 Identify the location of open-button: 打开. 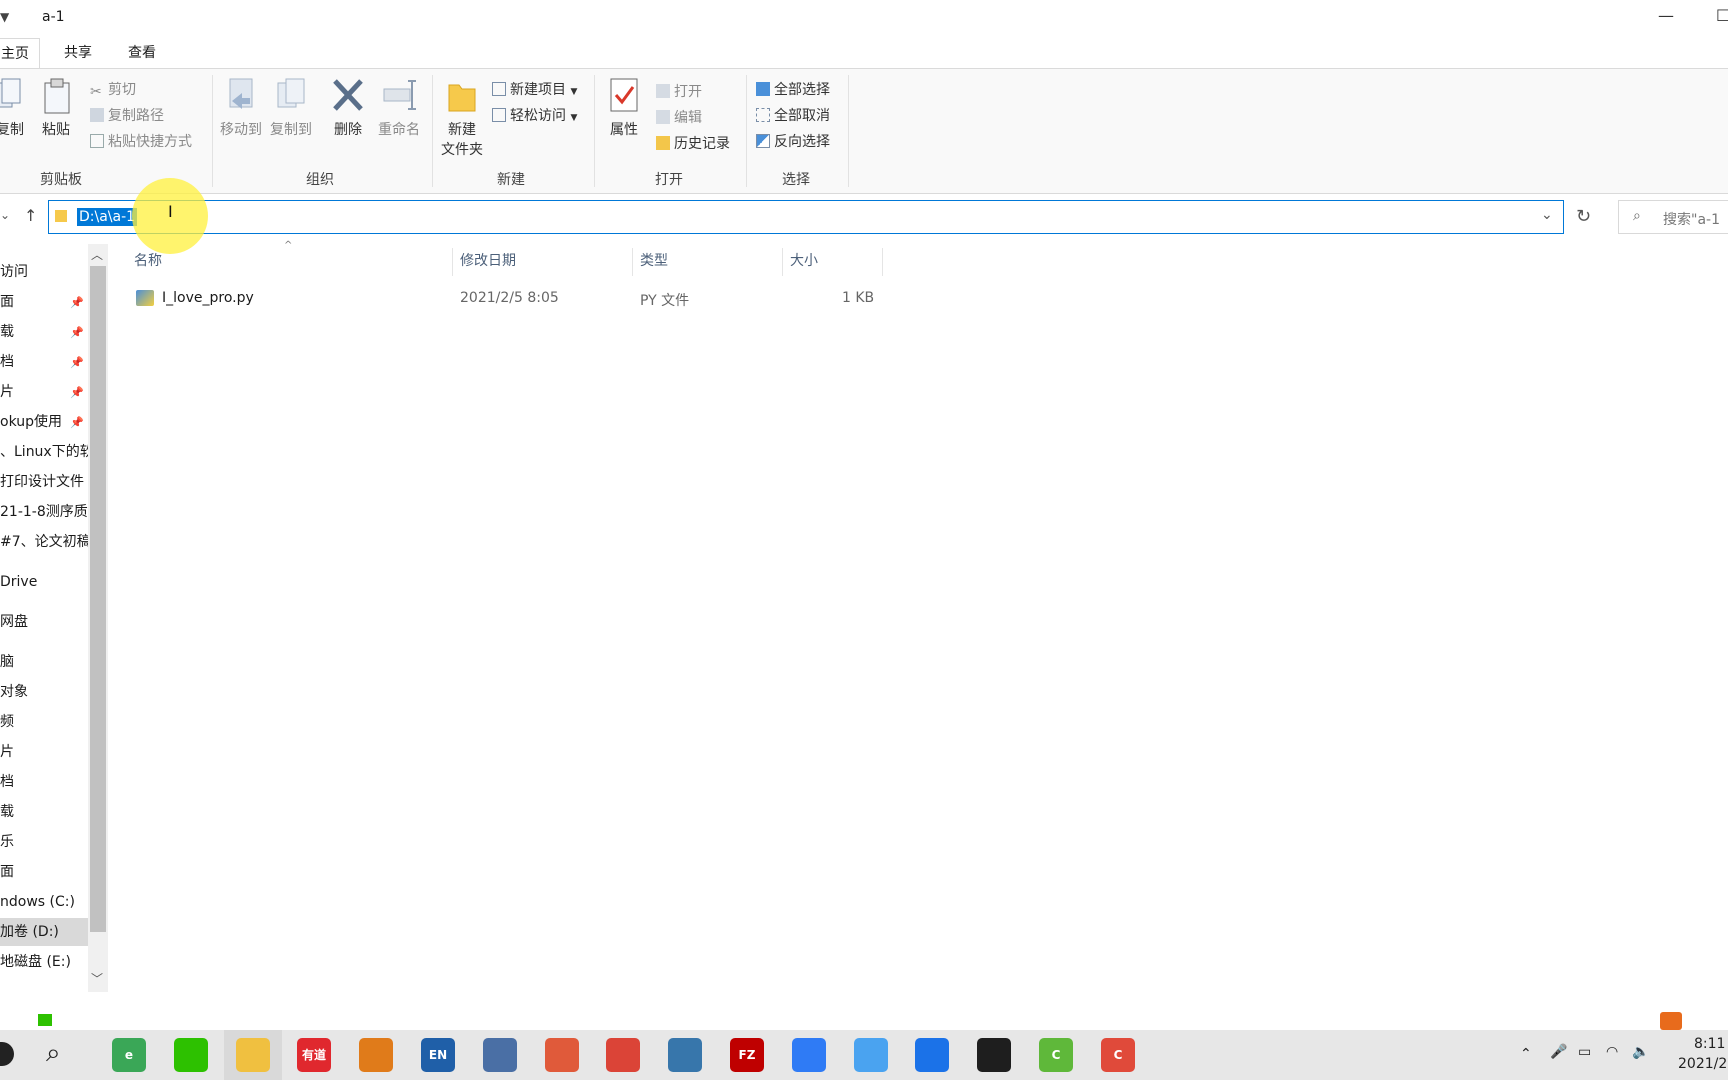
(679, 91).